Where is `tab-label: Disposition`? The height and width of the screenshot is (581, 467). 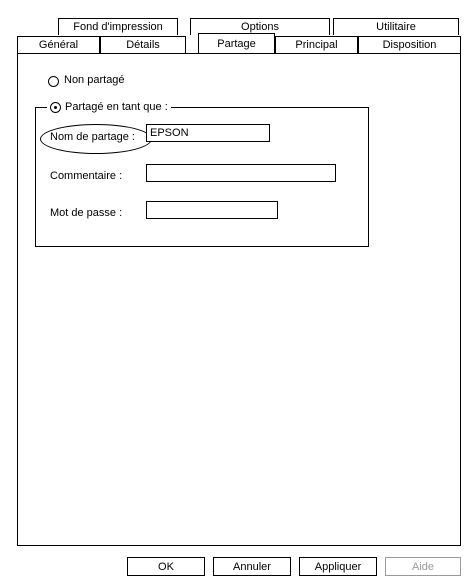
tab-label: Disposition is located at coordinates (409, 45).